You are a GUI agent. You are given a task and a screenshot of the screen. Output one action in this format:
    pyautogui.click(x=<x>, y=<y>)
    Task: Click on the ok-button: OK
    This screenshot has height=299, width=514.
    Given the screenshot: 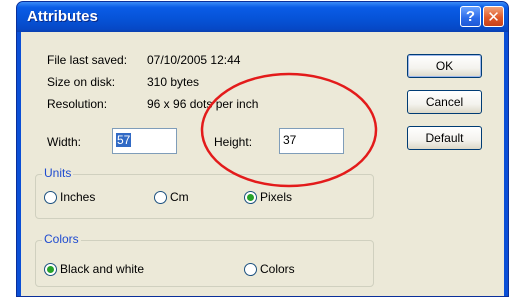 What is the action you would take?
    pyautogui.click(x=444, y=66)
    